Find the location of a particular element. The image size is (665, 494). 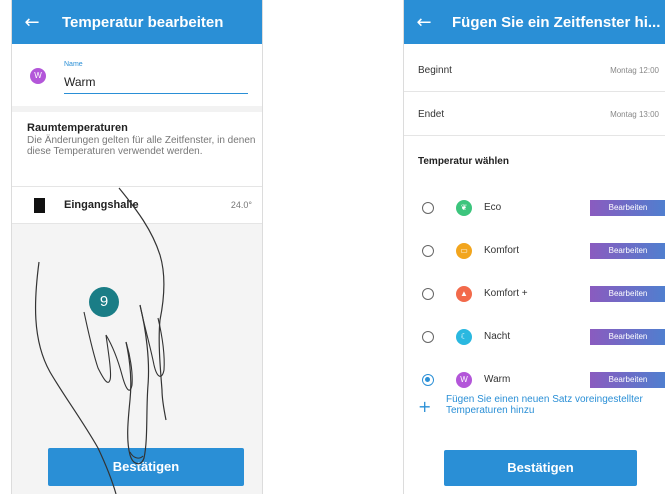

option-label: Warm is located at coordinates (497, 379).